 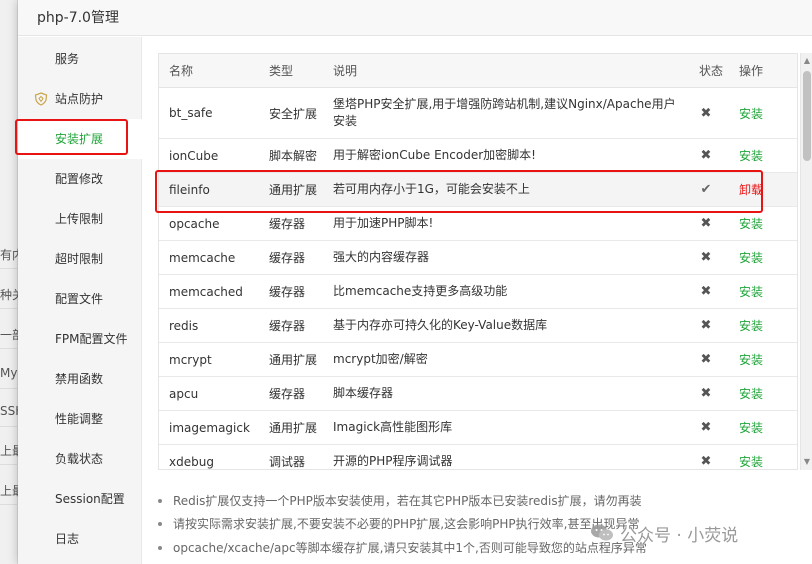 What do you see at coordinates (807, 116) in the screenshot?
I see `scrollbar-thumb` at bounding box center [807, 116].